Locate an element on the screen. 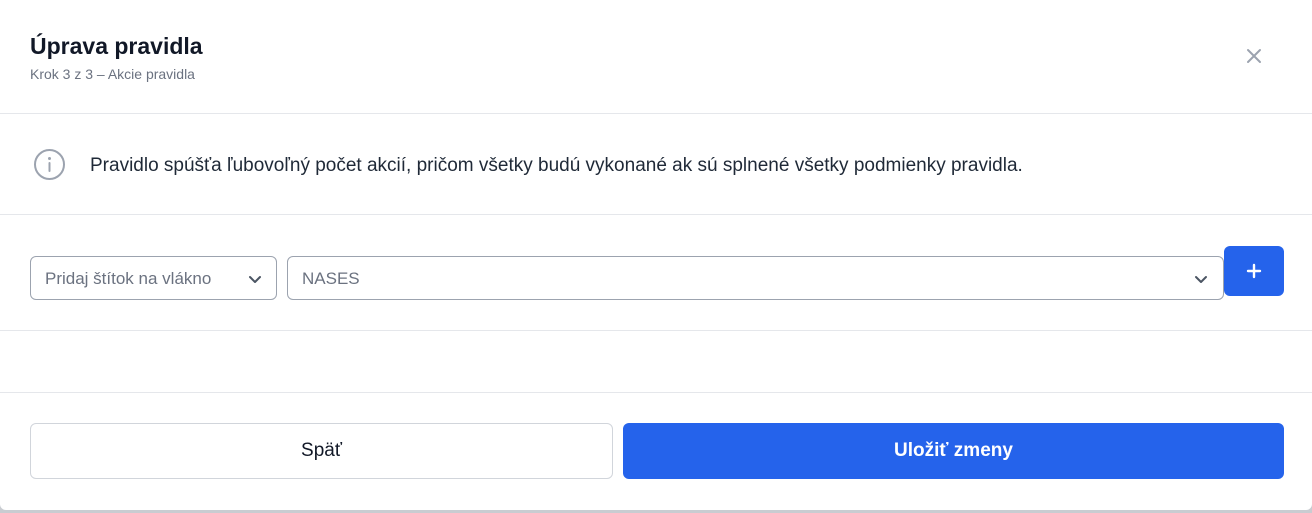 This screenshot has height=513, width=1312. save-changes-button: Uložiť zmeny is located at coordinates (953, 451).